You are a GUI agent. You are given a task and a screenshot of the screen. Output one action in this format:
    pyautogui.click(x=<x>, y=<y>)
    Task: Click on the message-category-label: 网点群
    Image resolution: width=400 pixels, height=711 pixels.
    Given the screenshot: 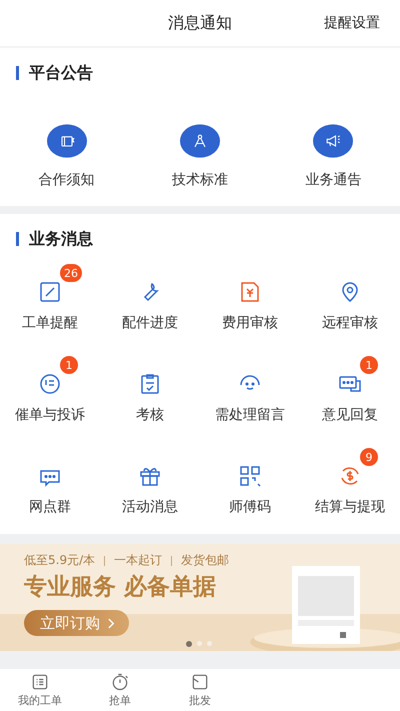 What is the action you would take?
    pyautogui.click(x=50, y=507)
    